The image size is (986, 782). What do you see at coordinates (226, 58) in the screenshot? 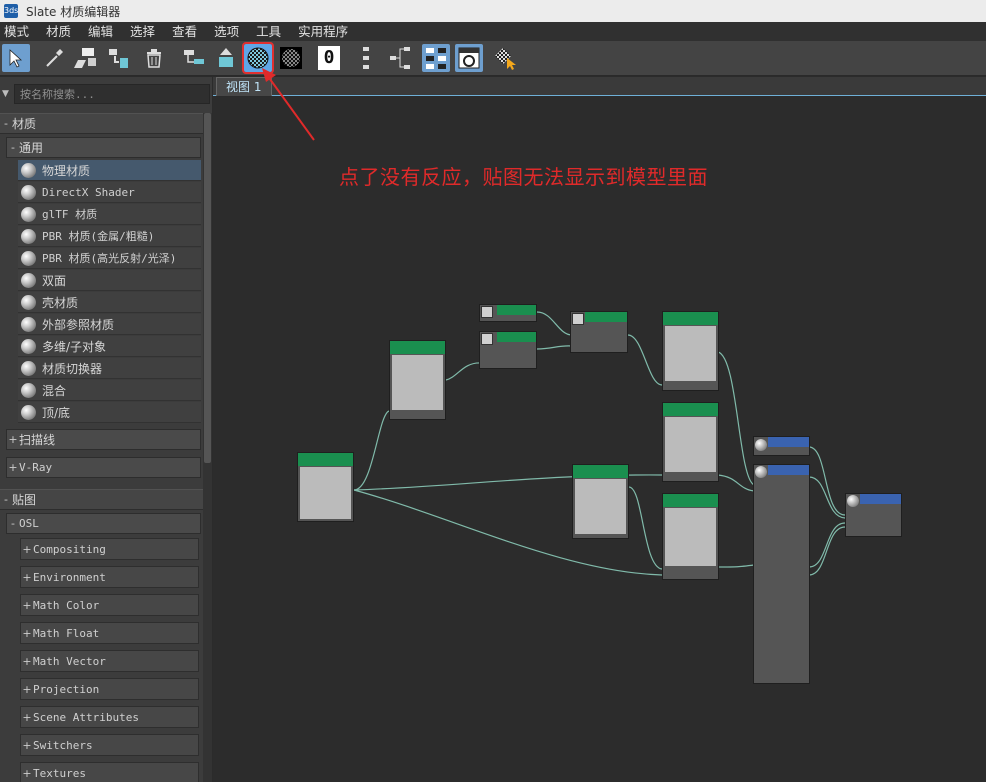
I see `pick-button` at bounding box center [226, 58].